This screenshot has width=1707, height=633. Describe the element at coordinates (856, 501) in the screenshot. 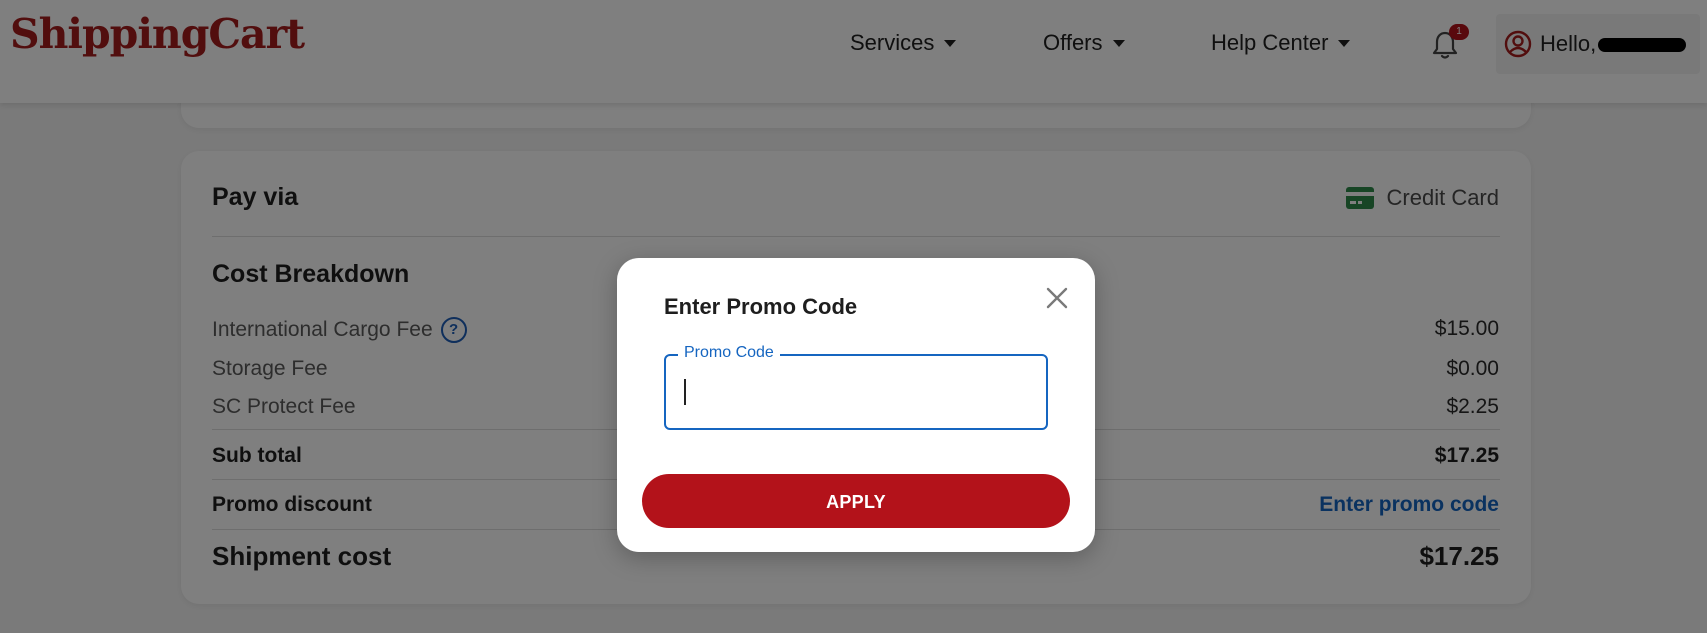

I see `apply-button: APPLY` at that location.